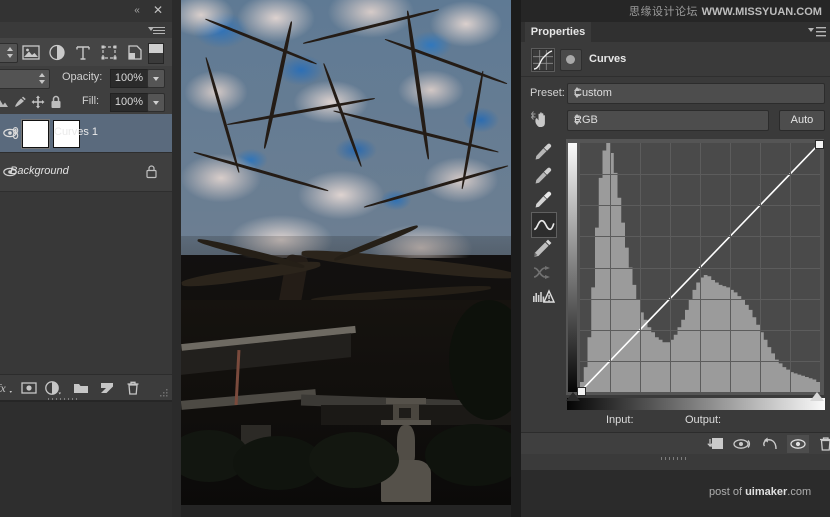 The width and height of the screenshot is (830, 517). Describe the element at coordinates (56, 102) in the screenshot. I see `lock-all-icon` at that location.